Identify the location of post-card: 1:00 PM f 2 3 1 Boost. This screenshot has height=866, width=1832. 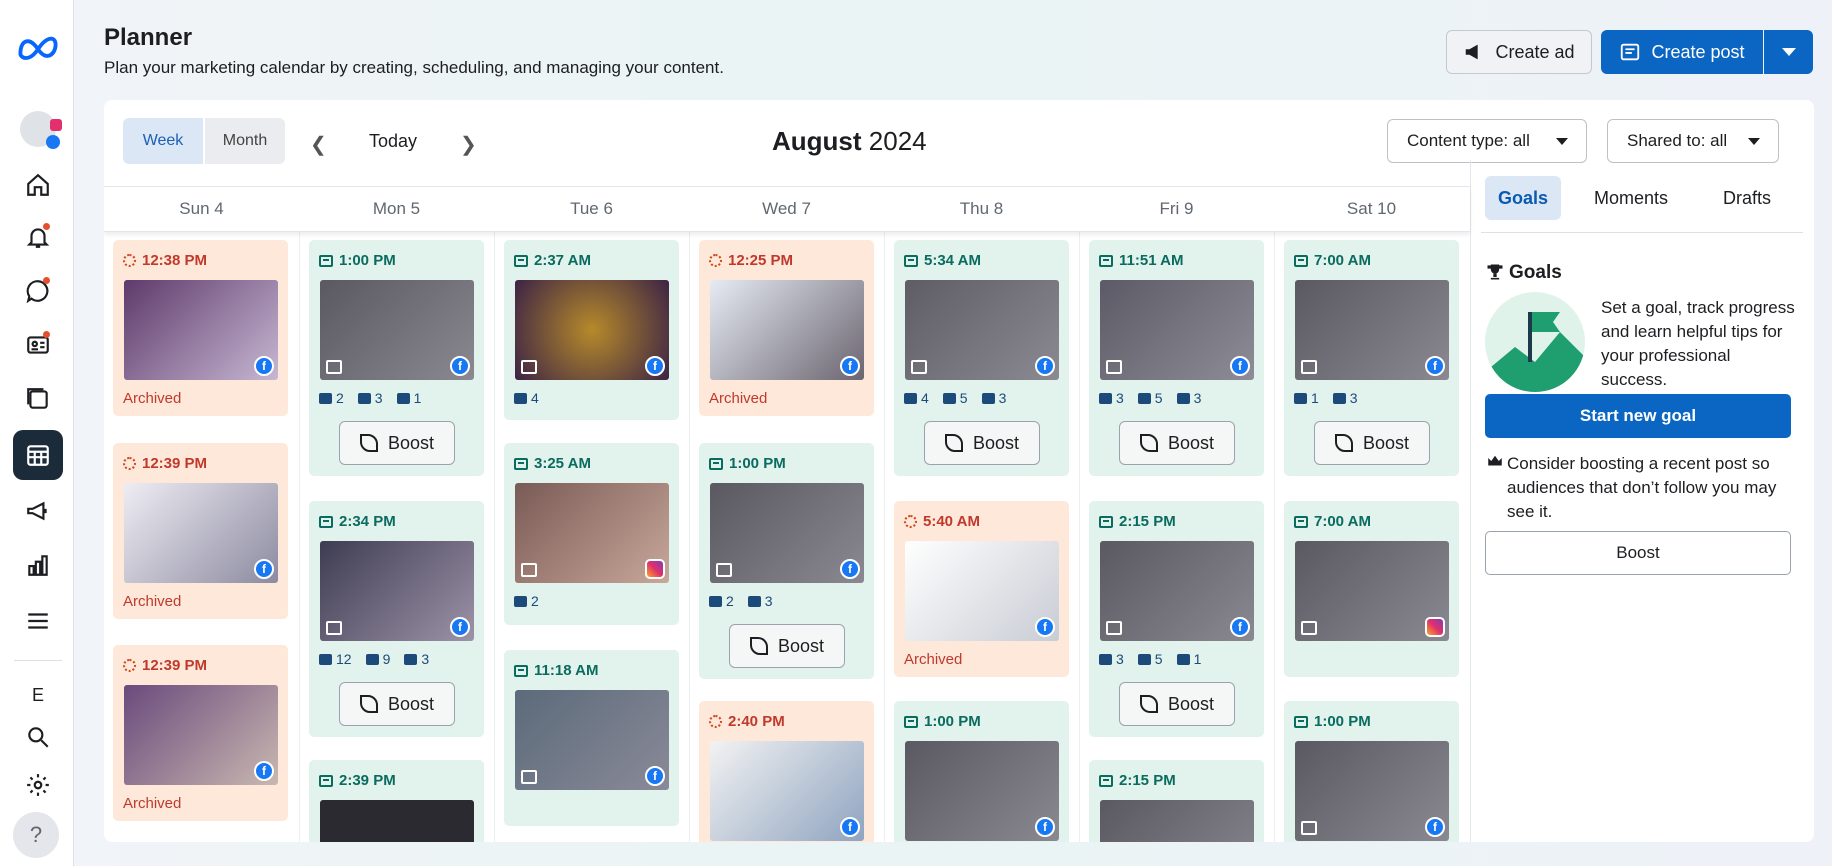
(396, 358).